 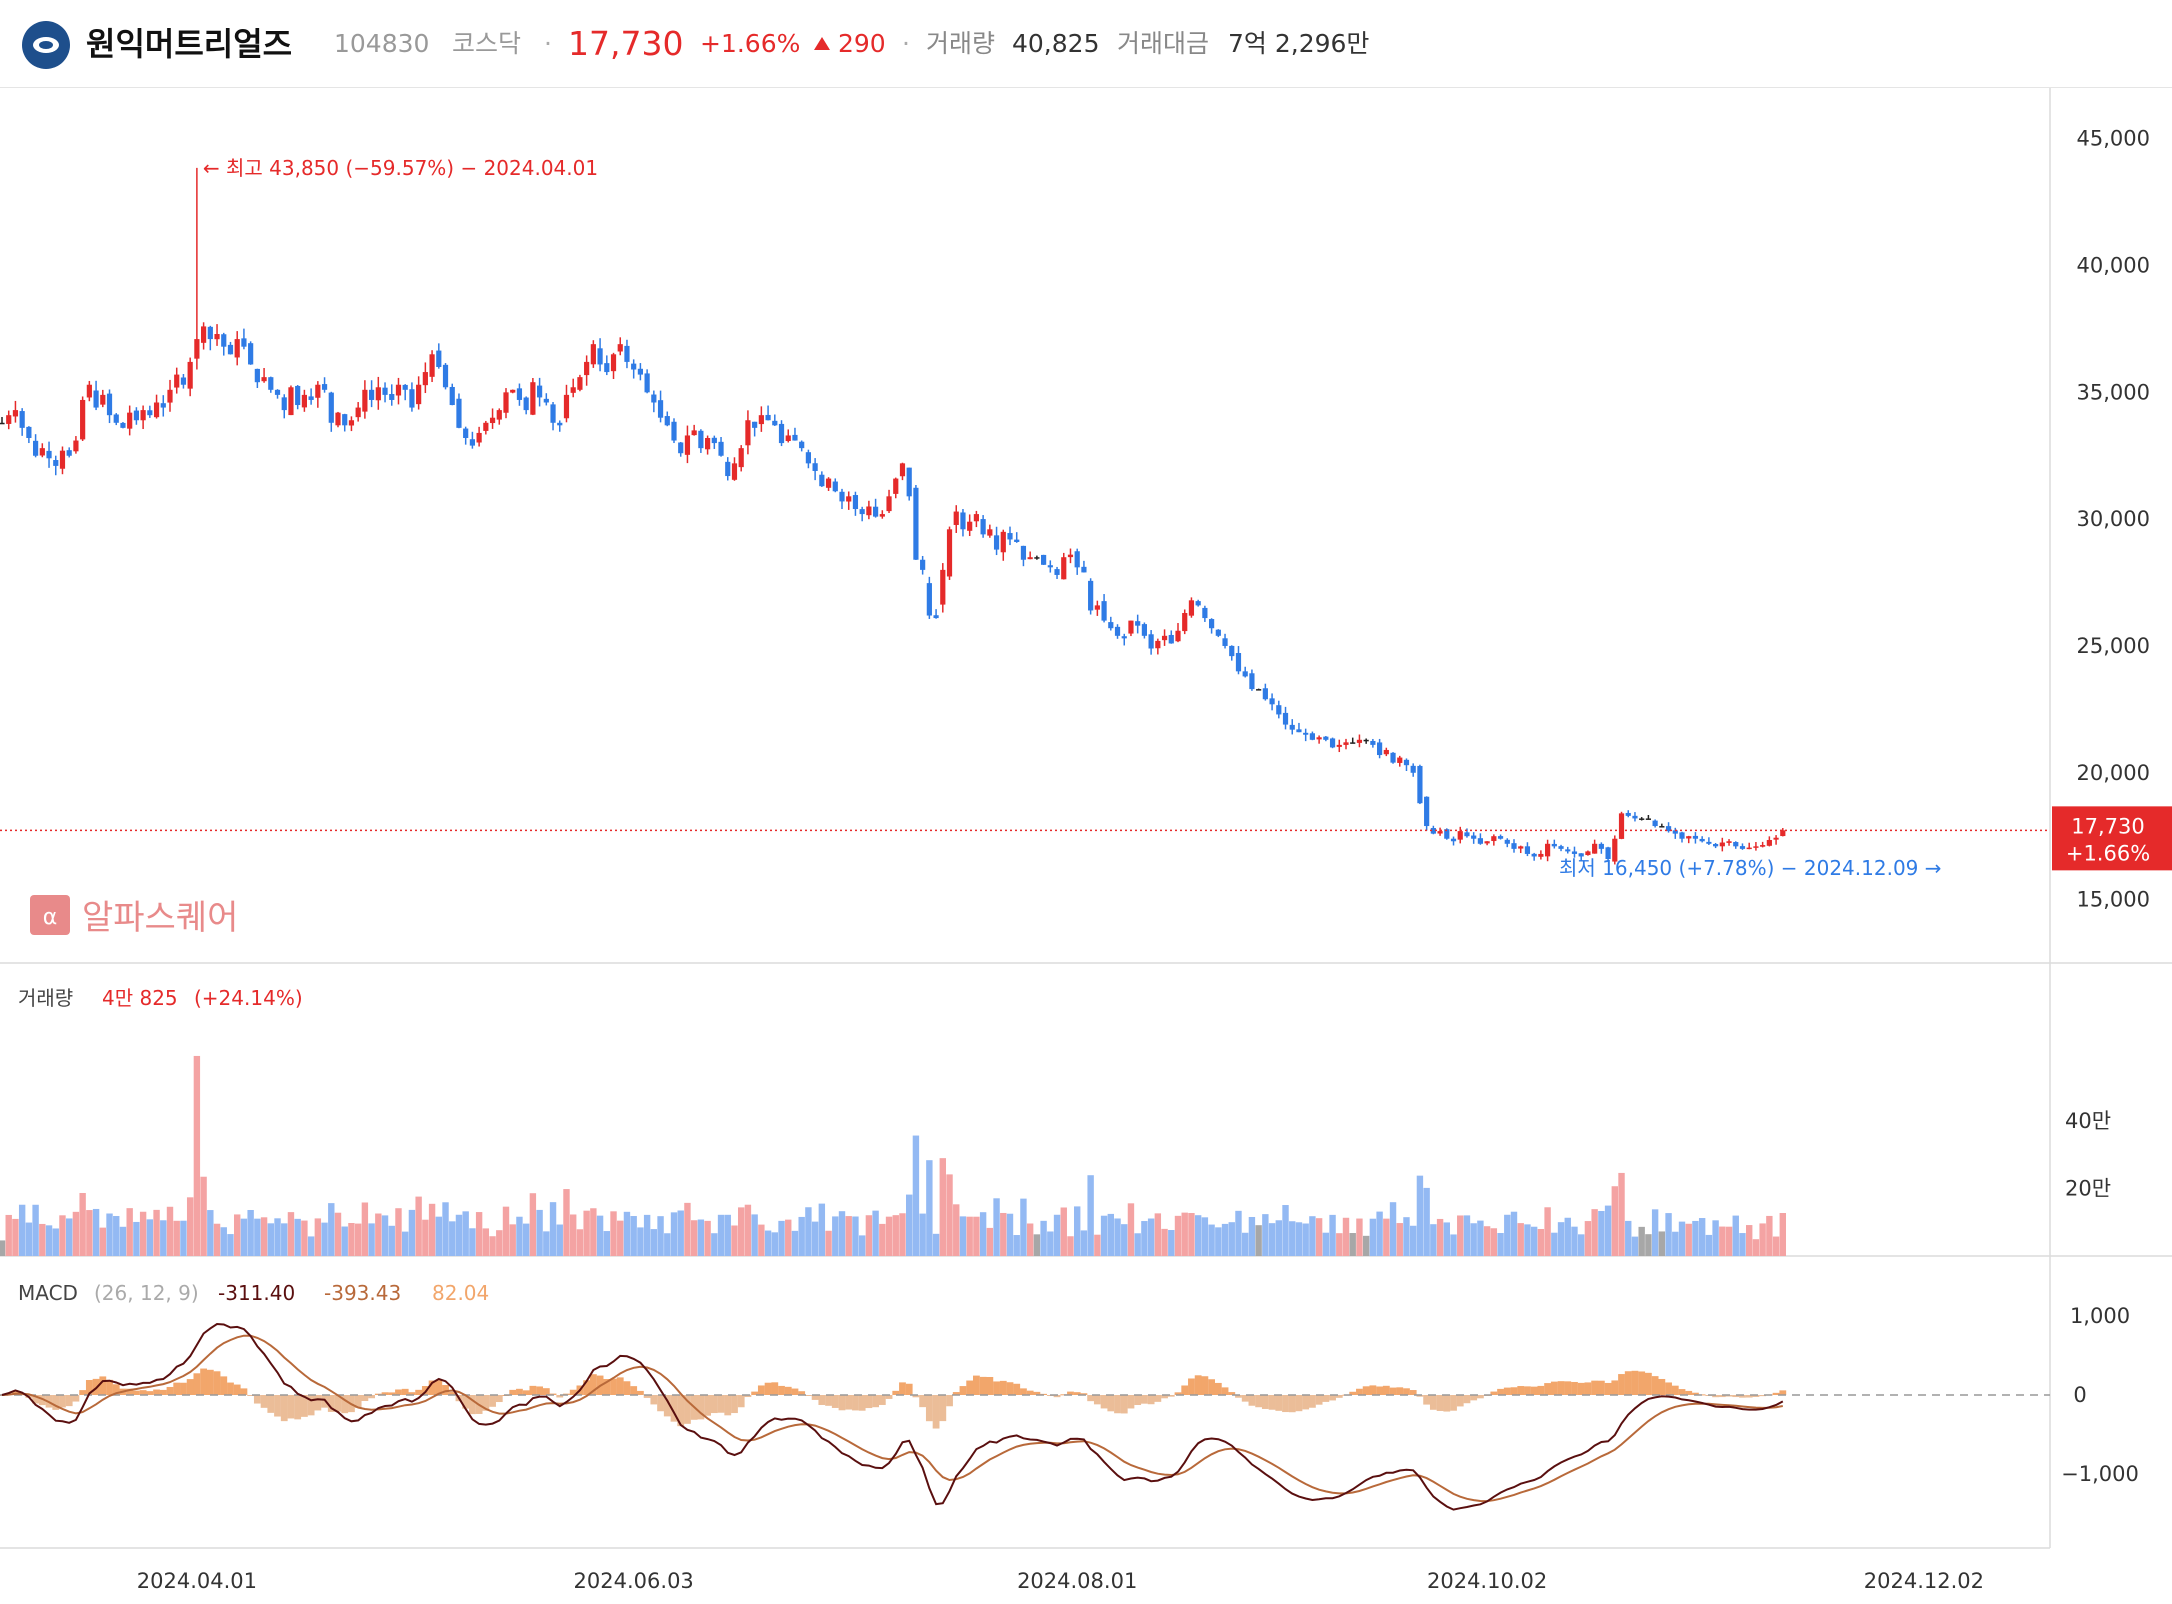 I want to click on up-triangle-icon, so click(x=822, y=43).